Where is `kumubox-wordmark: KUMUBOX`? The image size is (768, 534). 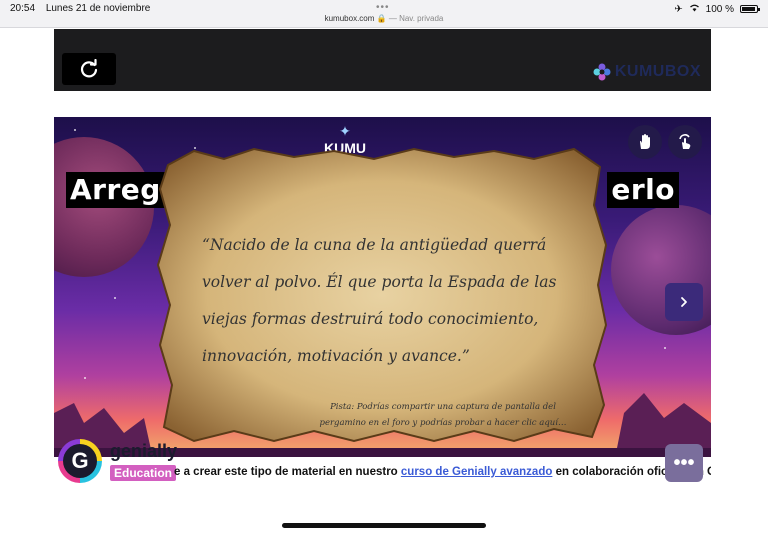 kumubox-wordmark: KUMUBOX is located at coordinates (657, 71).